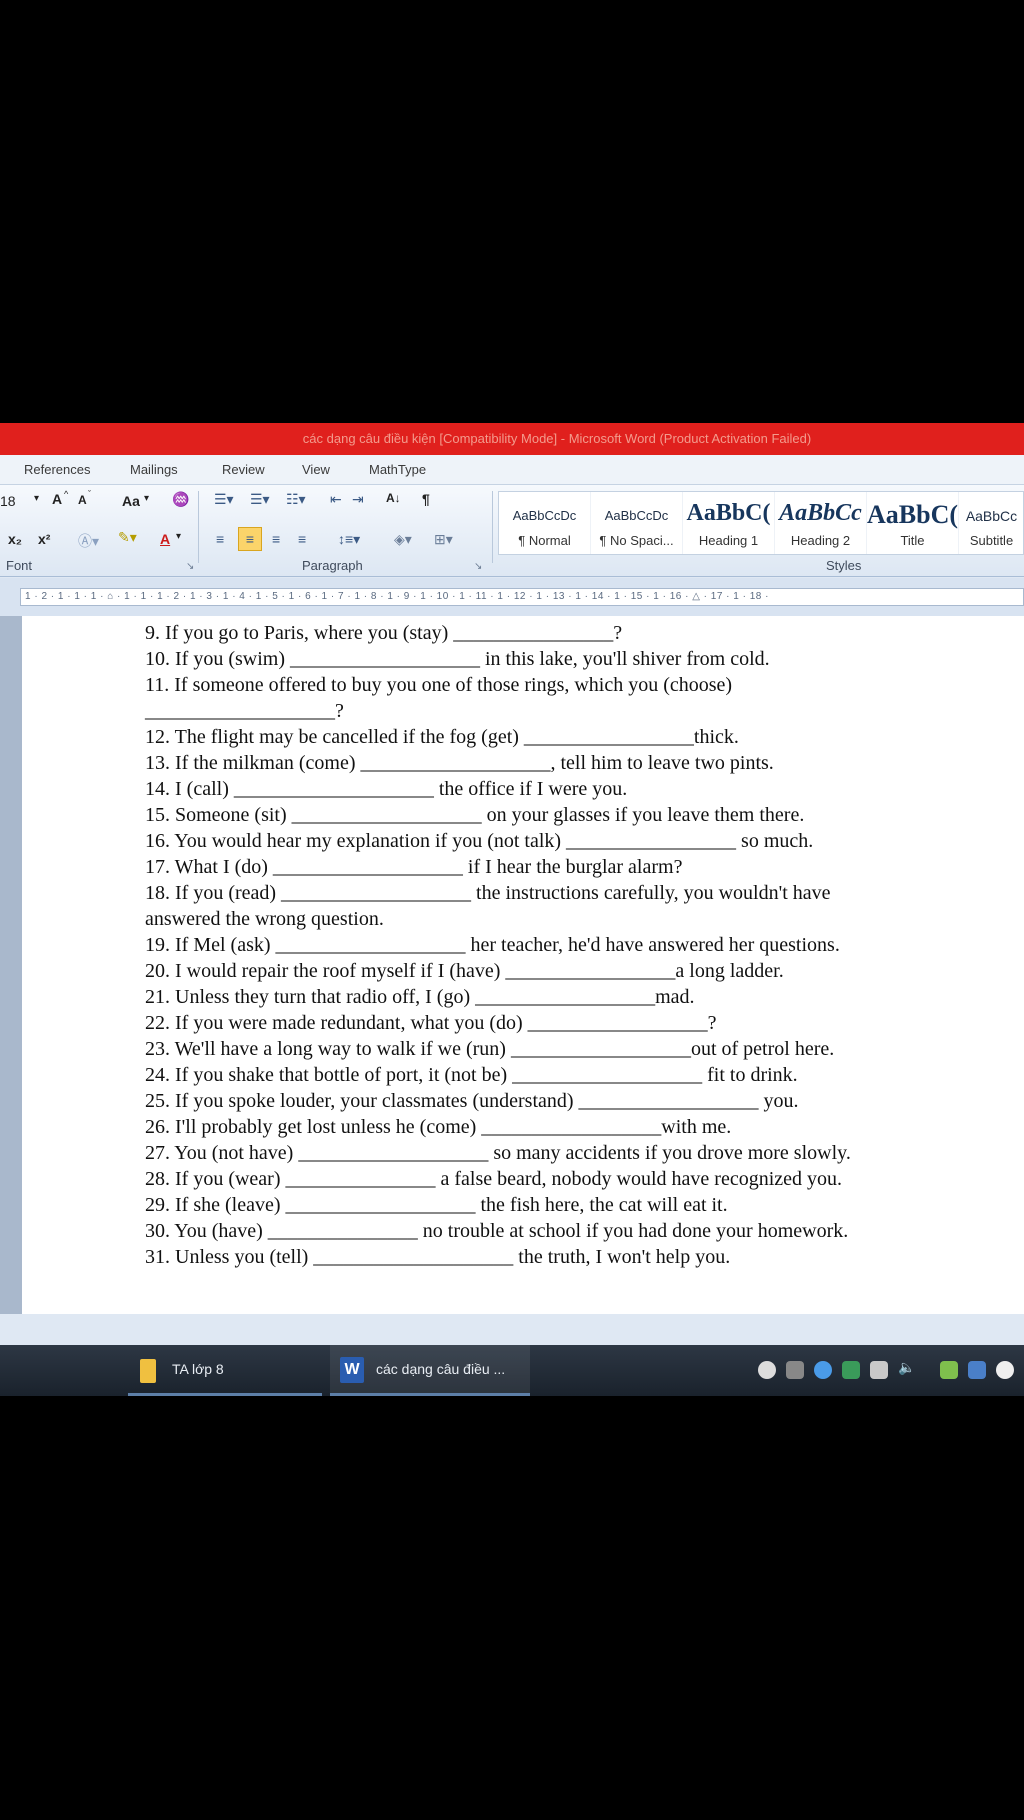 The width and height of the screenshot is (1024, 1820). I want to click on align-right-icon: ≡, so click(276, 539).